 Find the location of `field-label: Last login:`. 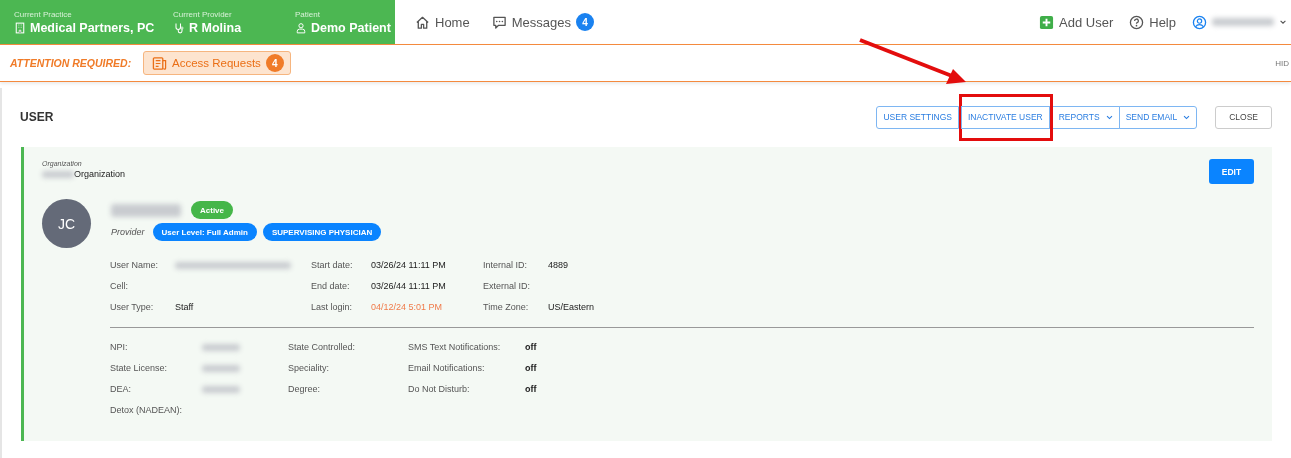

field-label: Last login: is located at coordinates (332, 307).